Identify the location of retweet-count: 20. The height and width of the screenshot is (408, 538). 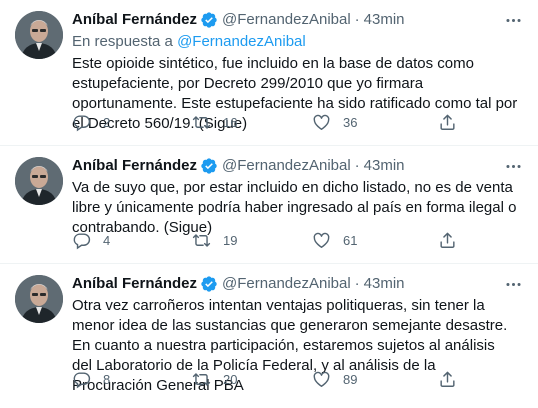
(230, 379).